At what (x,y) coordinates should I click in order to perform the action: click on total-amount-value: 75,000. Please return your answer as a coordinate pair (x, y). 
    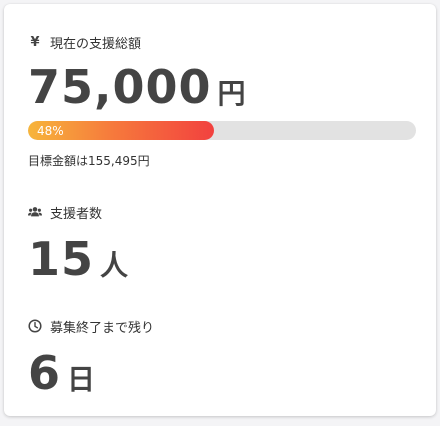
    Looking at the image, I should click on (120, 87).